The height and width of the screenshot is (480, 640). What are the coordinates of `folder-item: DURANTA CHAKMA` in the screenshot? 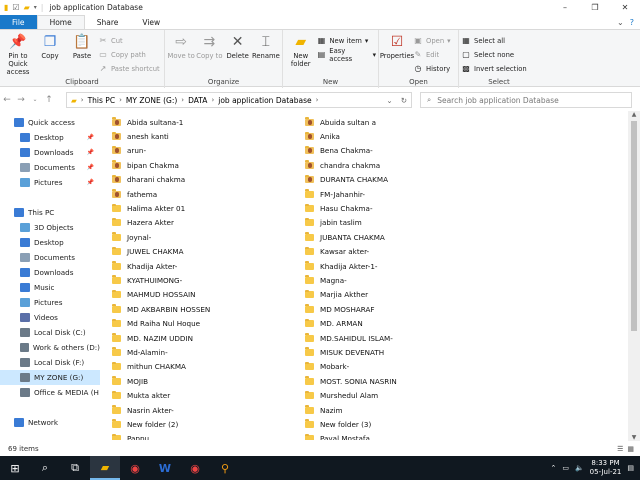 It's located at (400, 180).